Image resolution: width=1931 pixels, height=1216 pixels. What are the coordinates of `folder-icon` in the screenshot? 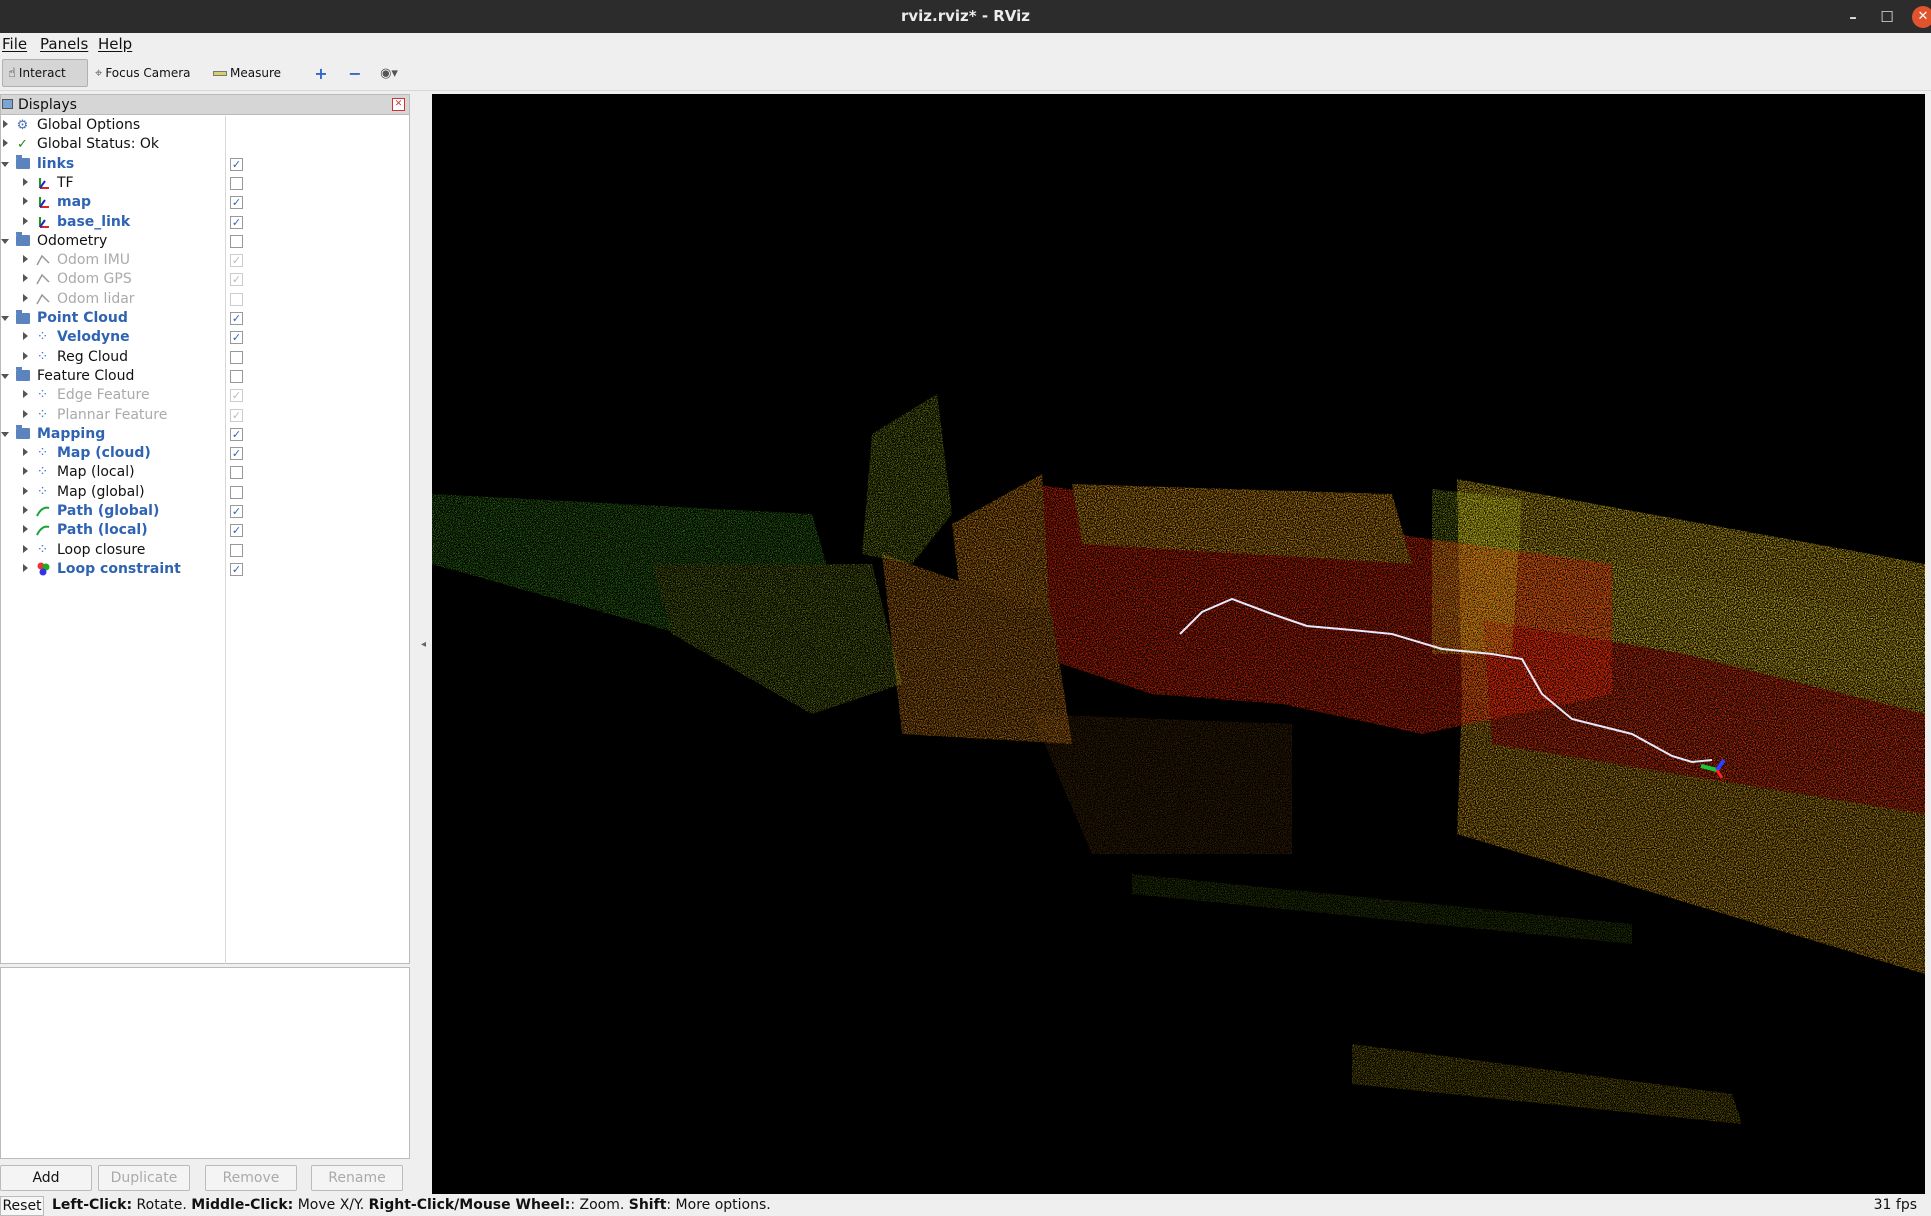 It's located at (22, 375).